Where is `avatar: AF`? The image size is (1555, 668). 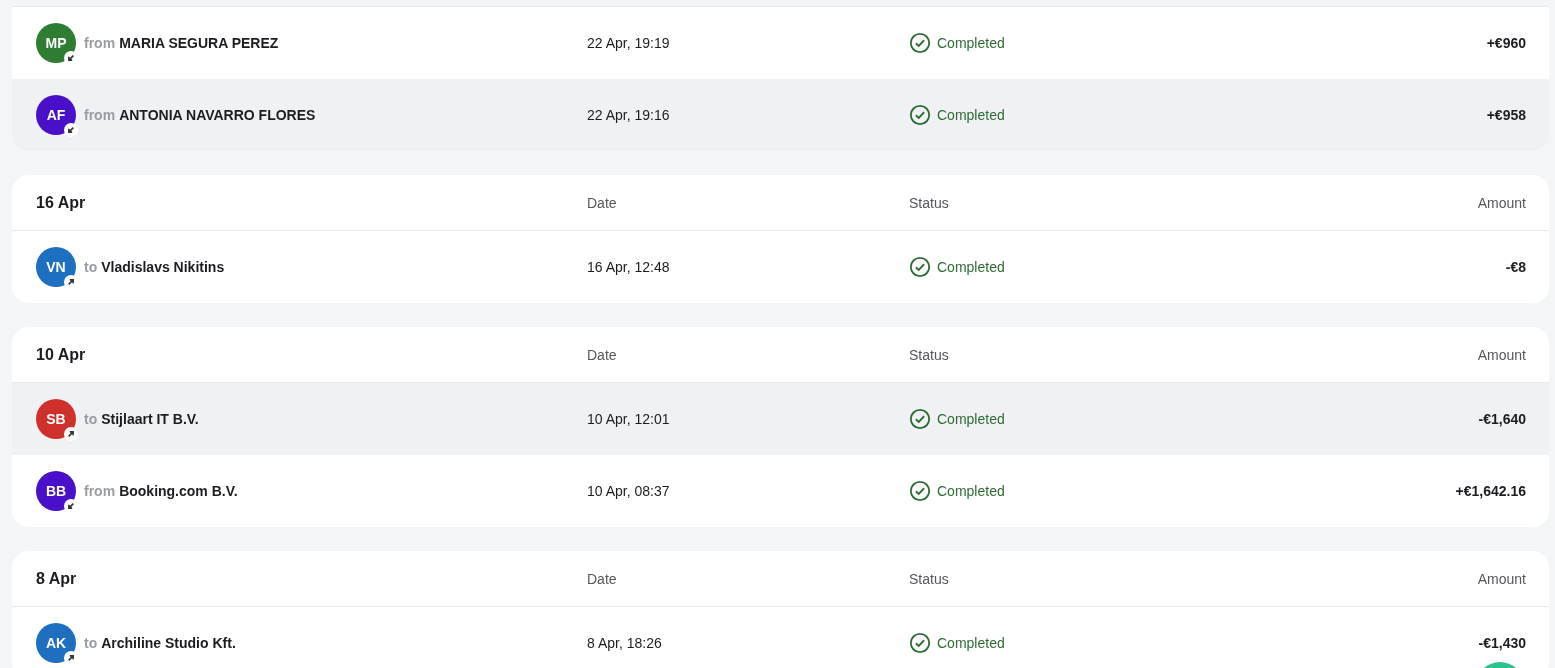 avatar: AF is located at coordinates (56, 115).